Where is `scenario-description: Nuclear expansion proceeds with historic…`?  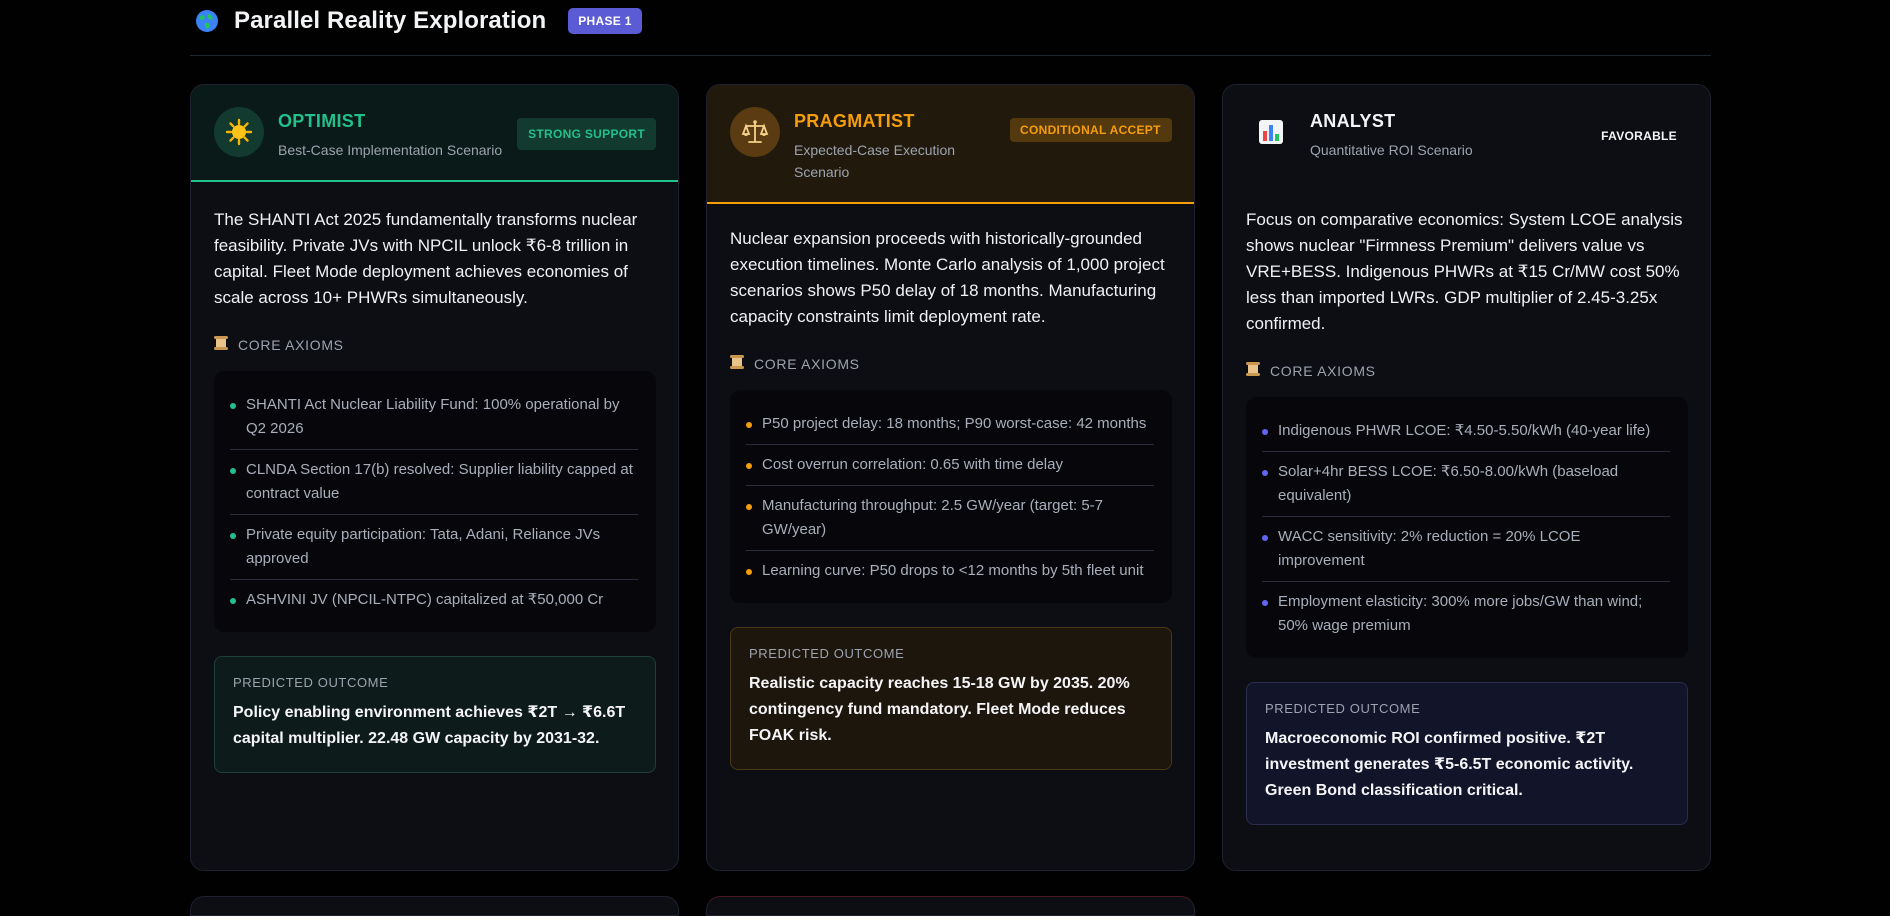
scenario-description: Nuclear expansion proceeds with historic… is located at coordinates (947, 277).